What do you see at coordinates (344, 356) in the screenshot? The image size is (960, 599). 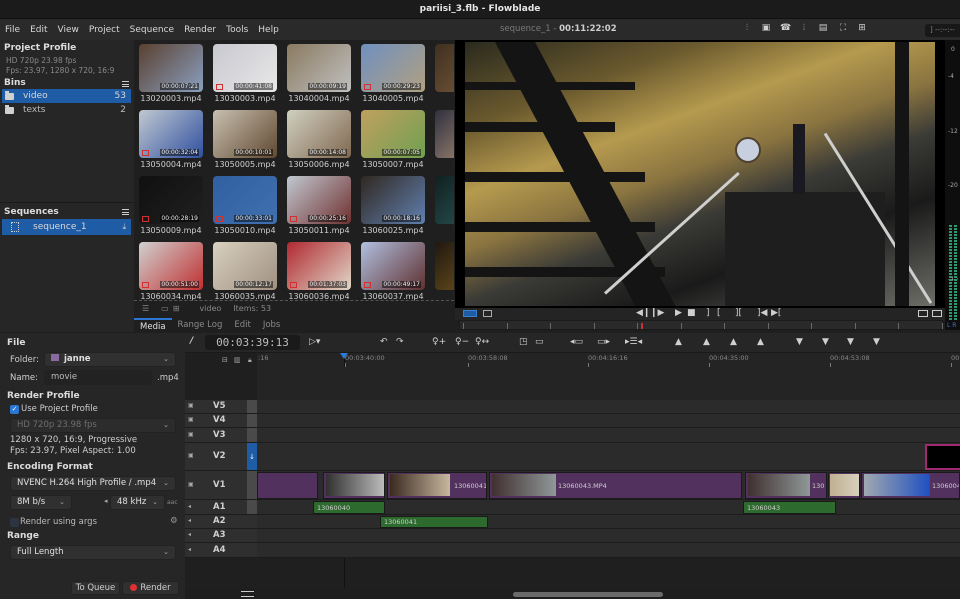 I see `playhead-marker` at bounding box center [344, 356].